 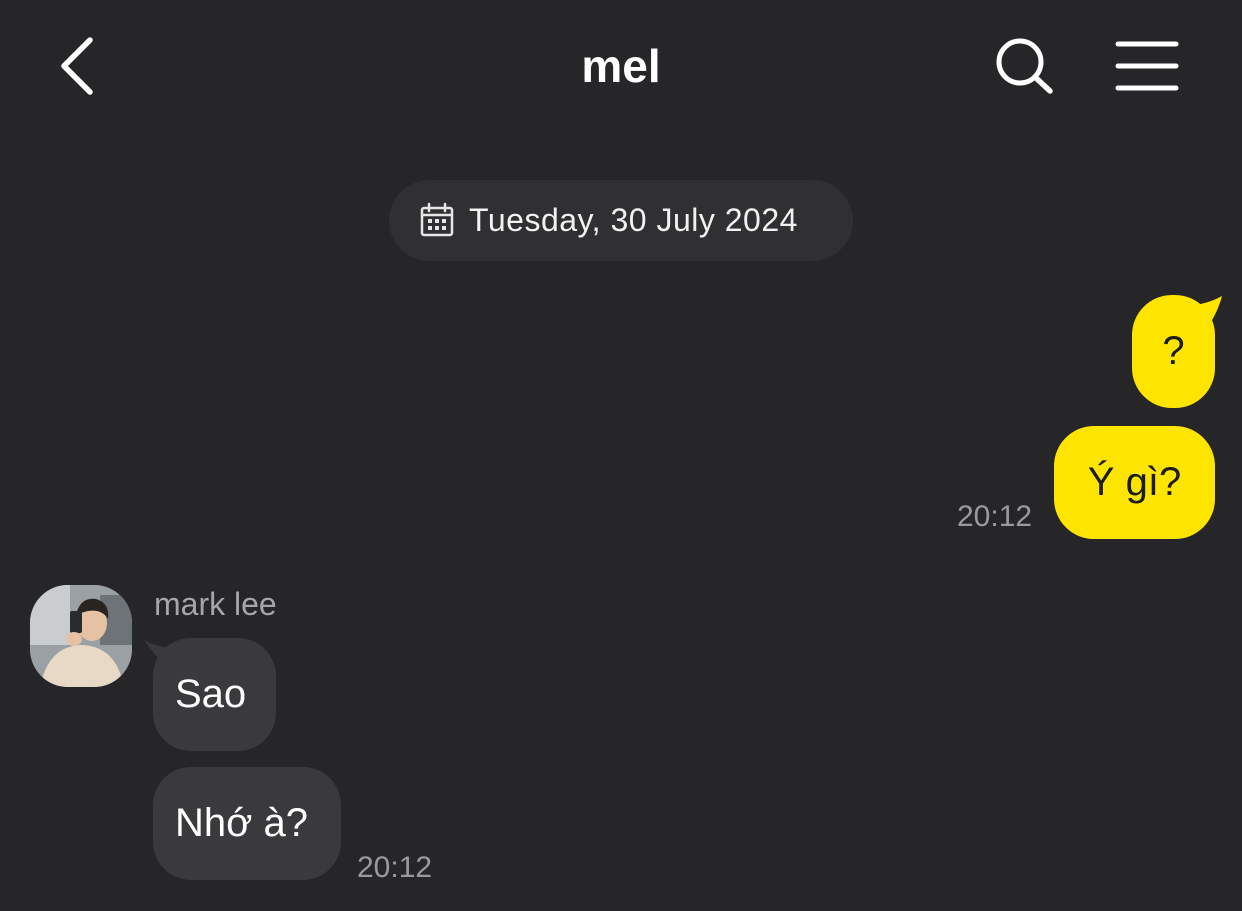 I want to click on outgoing-message: ?, so click(x=1173, y=351).